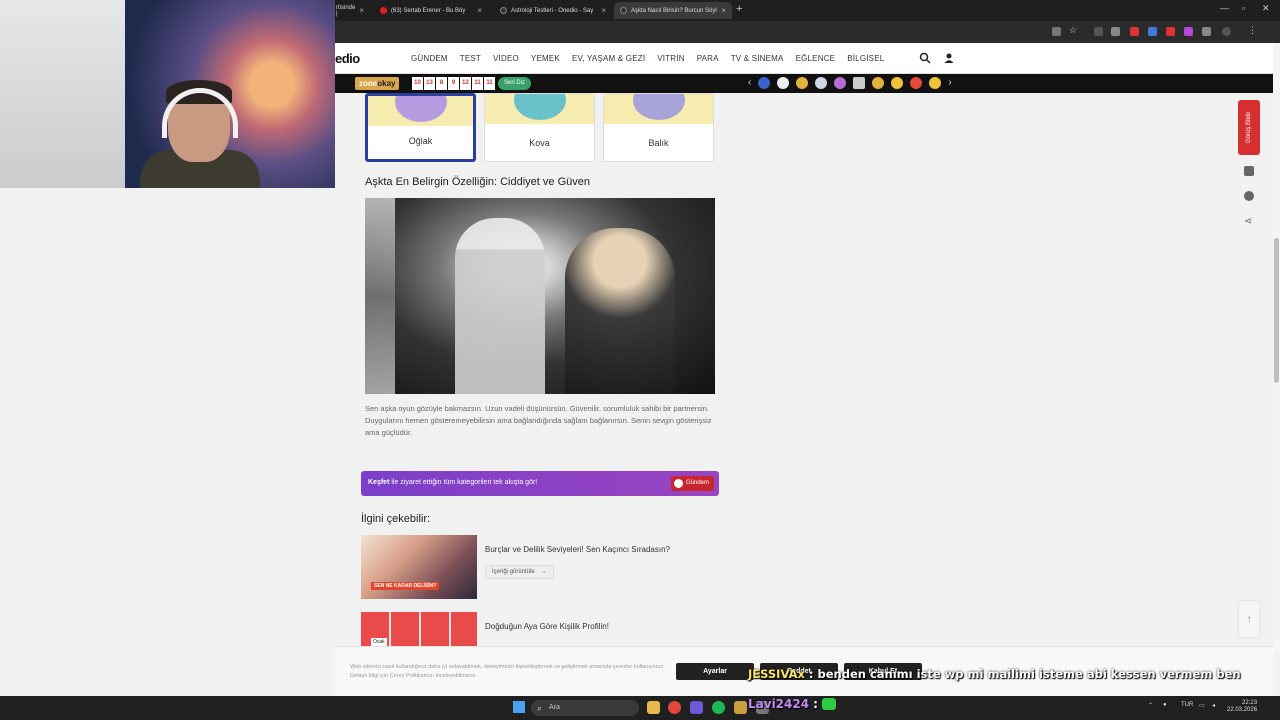 Image resolution: width=1280 pixels, height=720 pixels. What do you see at coordinates (1073, 30) in the screenshot?
I see `bookmark-star-icon: ☆` at bounding box center [1073, 30].